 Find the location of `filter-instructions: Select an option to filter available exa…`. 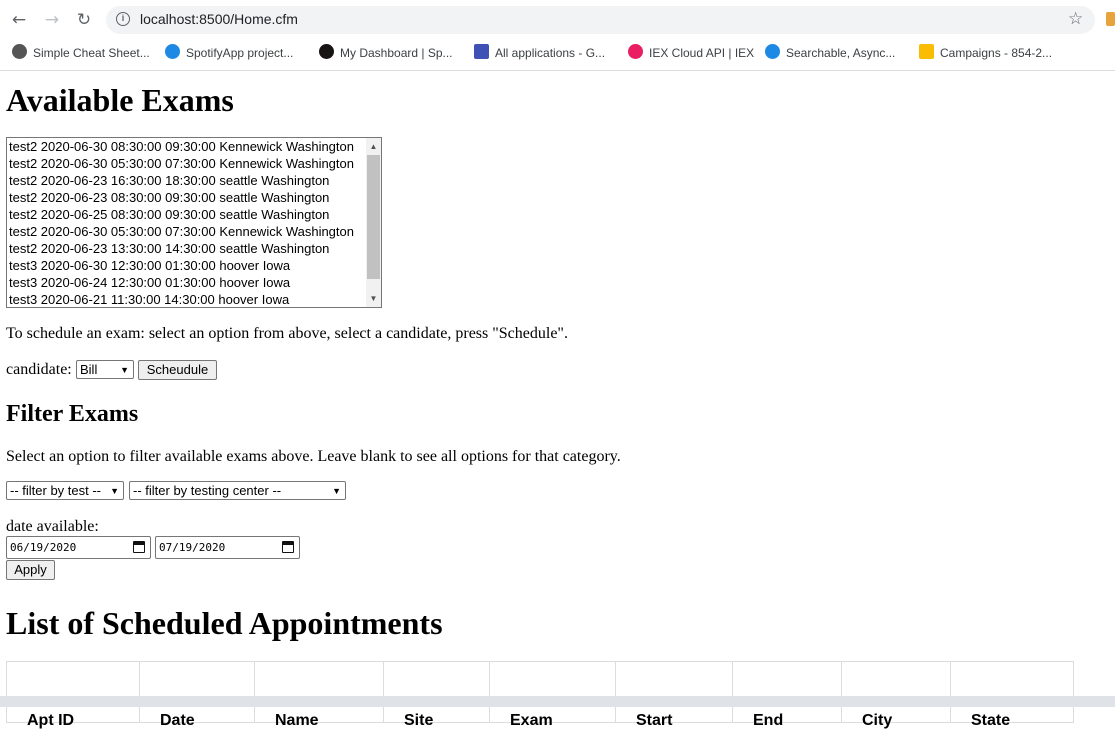

filter-instructions: Select an option to filter available exa… is located at coordinates (313, 456).